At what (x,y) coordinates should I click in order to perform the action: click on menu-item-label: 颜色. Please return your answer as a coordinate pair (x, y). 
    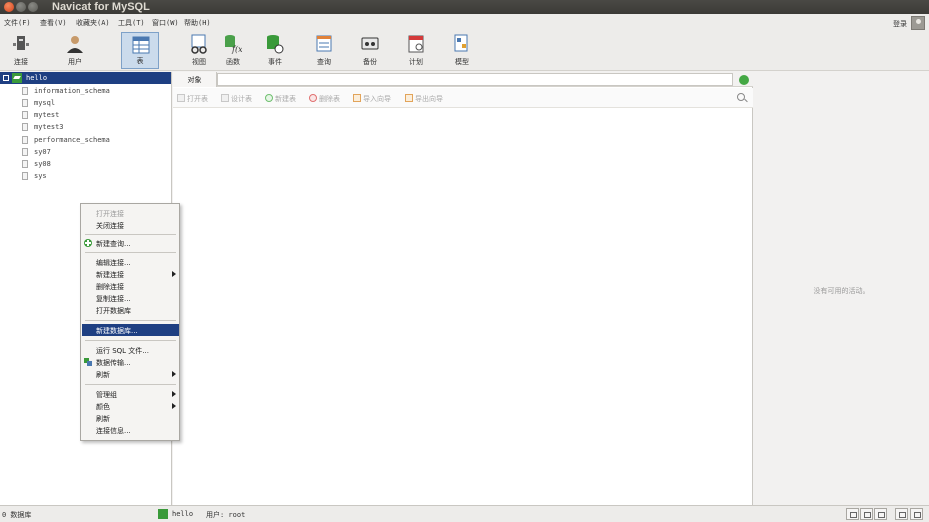
    Looking at the image, I should click on (103, 407).